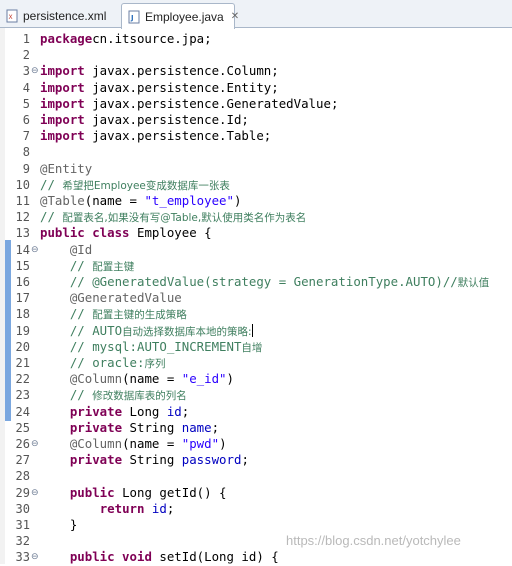  I want to click on code-token: public class, so click(85, 233).